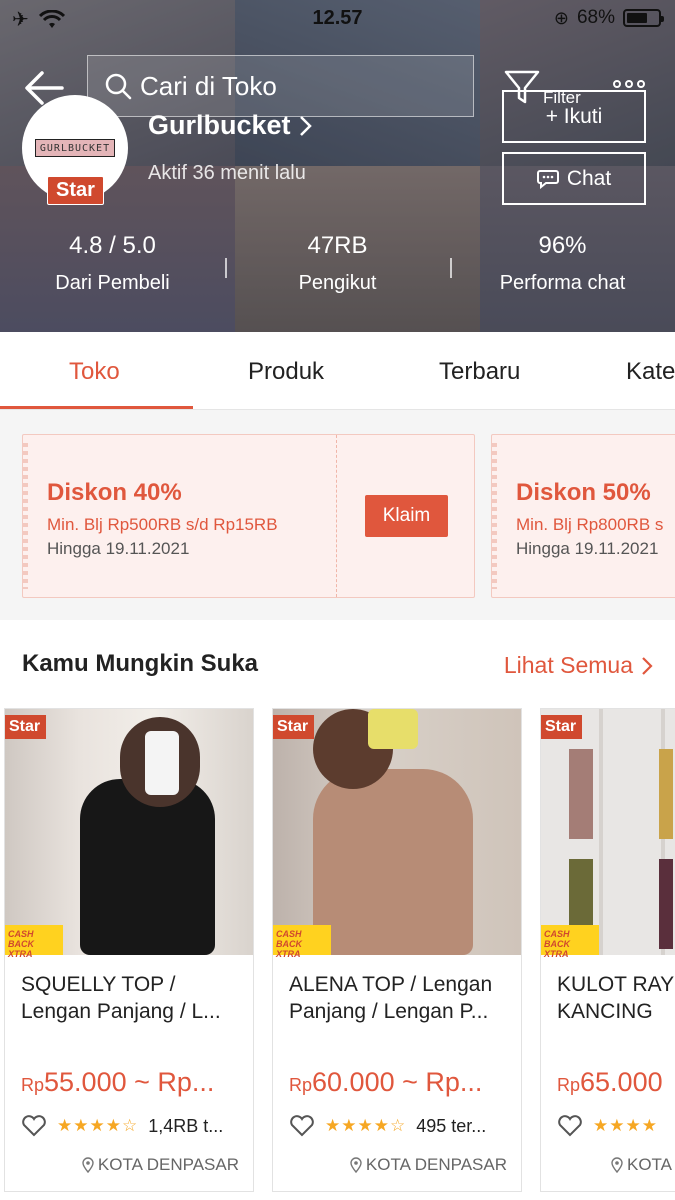 Image resolution: width=675 pixels, height=1200 pixels. I want to click on product-meta: ★★★★, so click(607, 1126).